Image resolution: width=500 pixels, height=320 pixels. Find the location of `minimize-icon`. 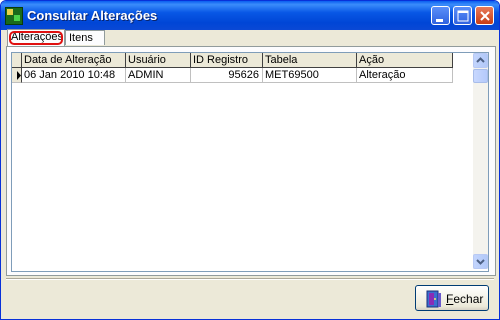

minimize-icon is located at coordinates (439, 20).